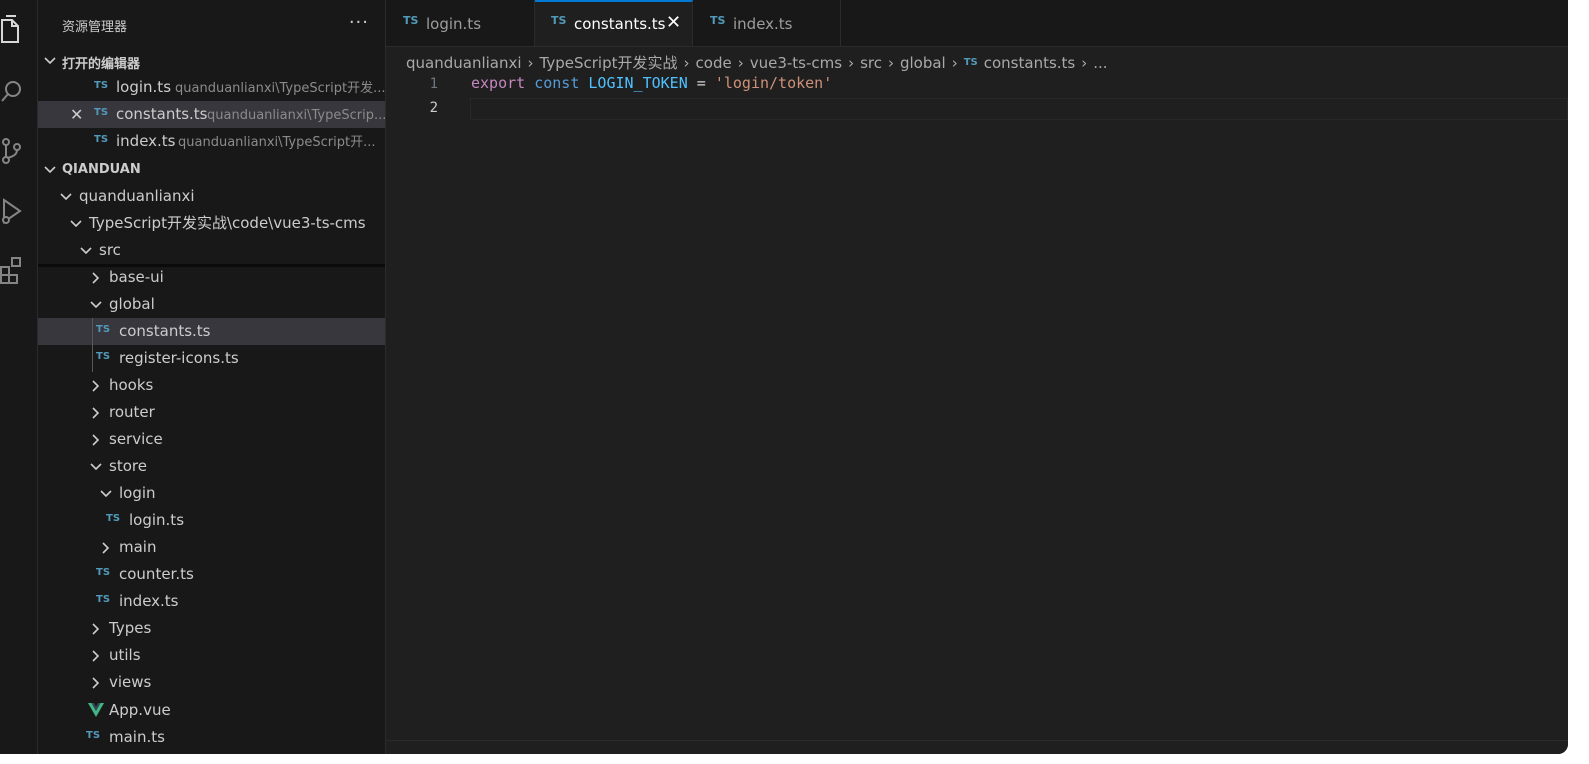 The height and width of the screenshot is (764, 1589). Describe the element at coordinates (179, 358) in the screenshot. I see `tree-item-label: register-icons.ts` at that location.